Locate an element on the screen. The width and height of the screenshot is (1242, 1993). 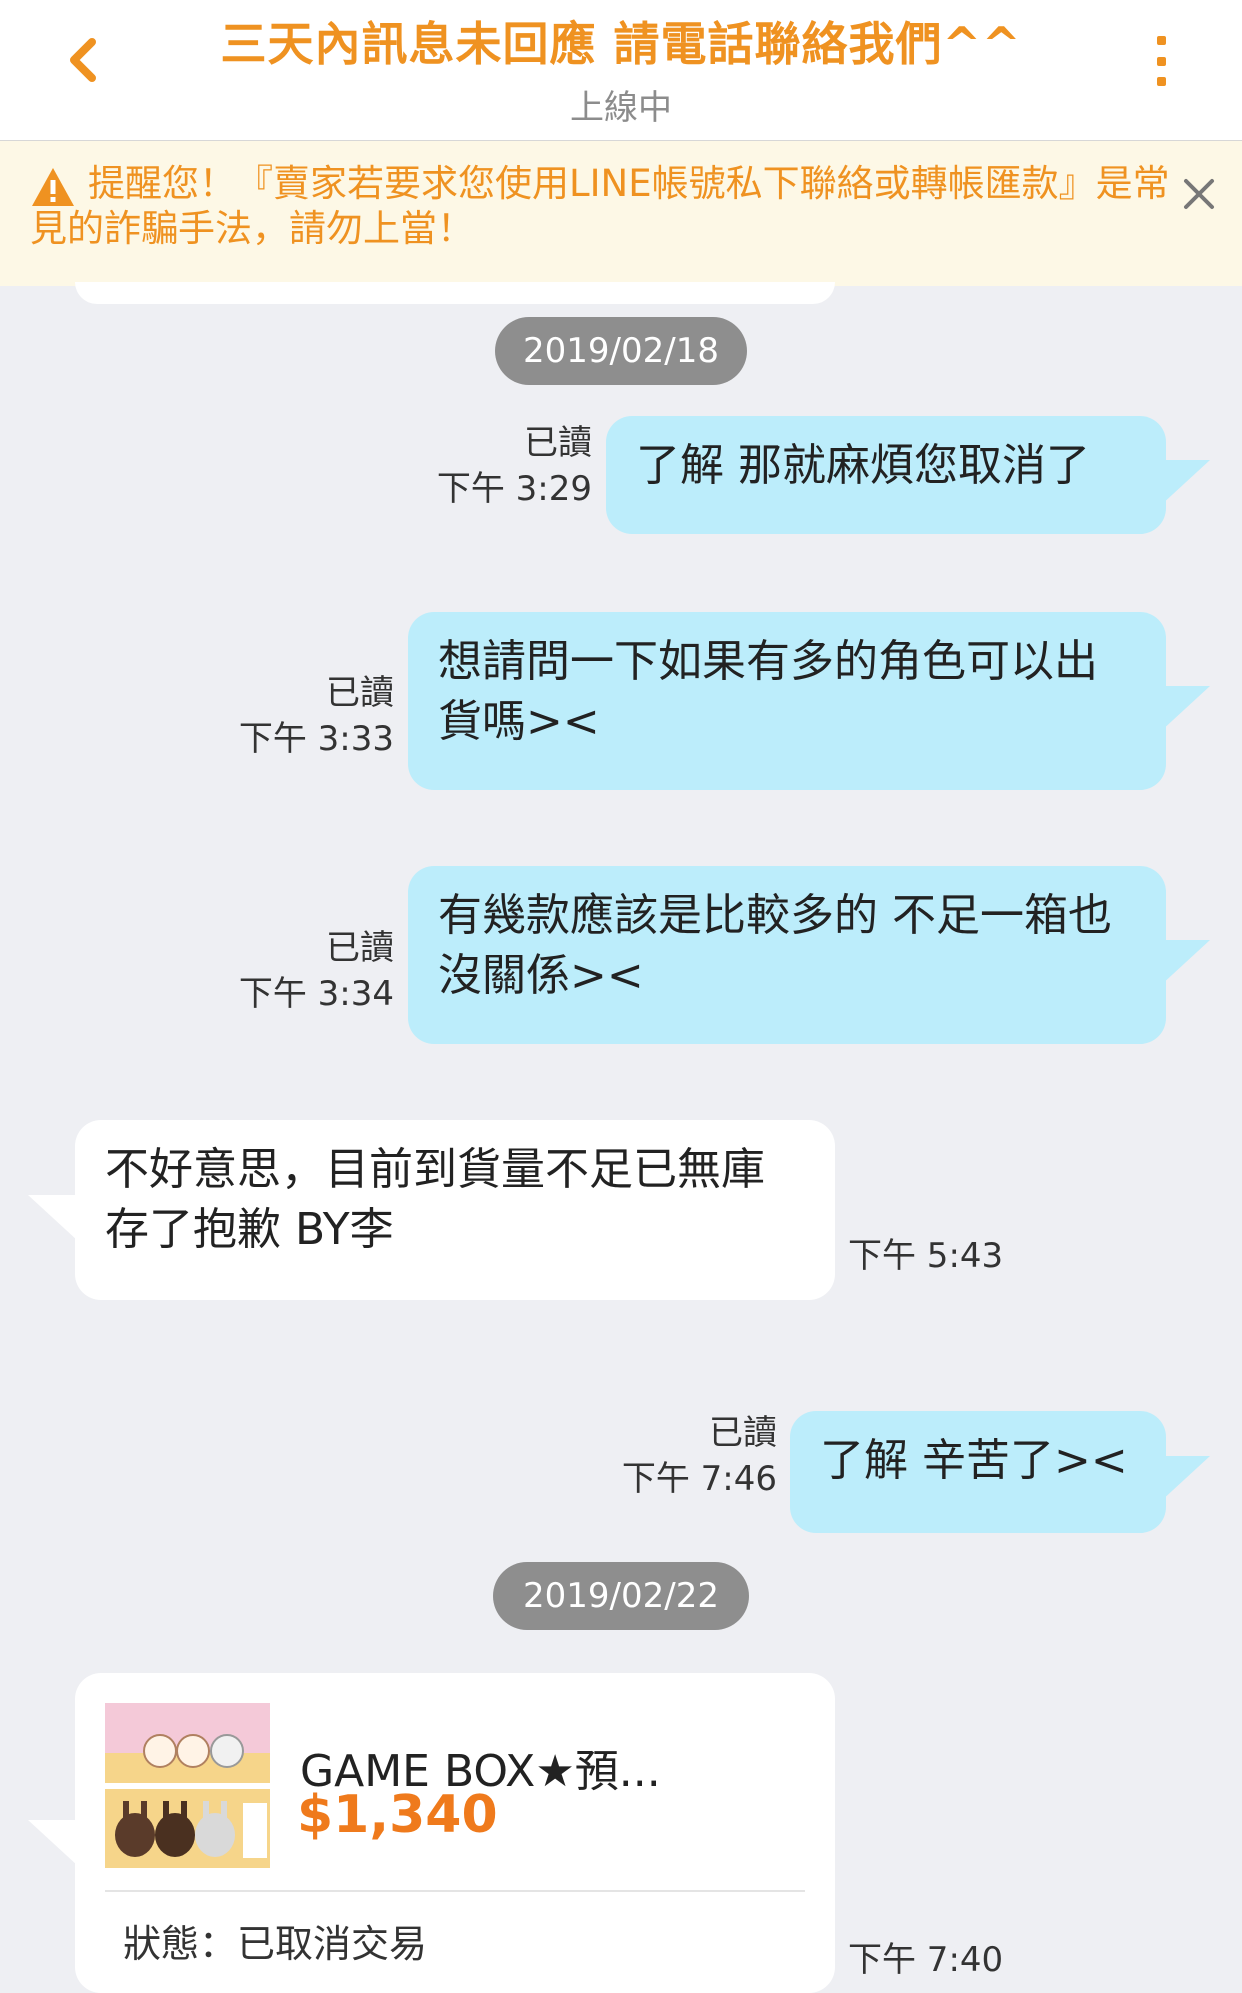
transaction-status: 狀態：已取消交易 is located at coordinates (275, 1944).